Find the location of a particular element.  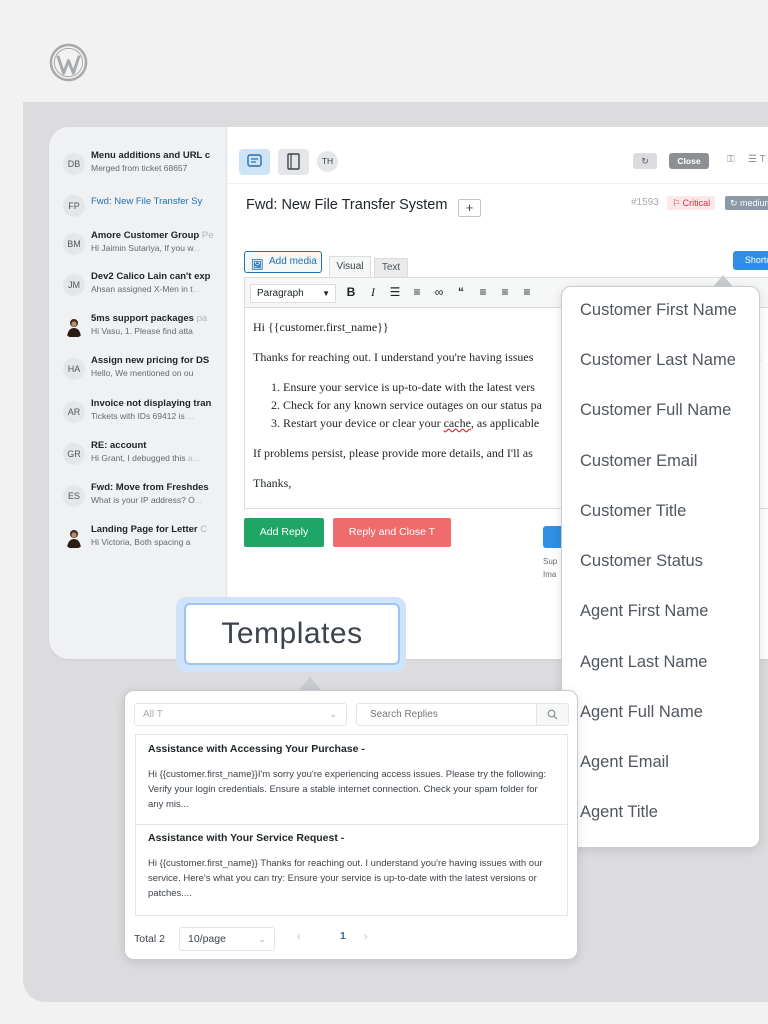

ticket-title: 5ms support packages pa is located at coordinates (149, 318).